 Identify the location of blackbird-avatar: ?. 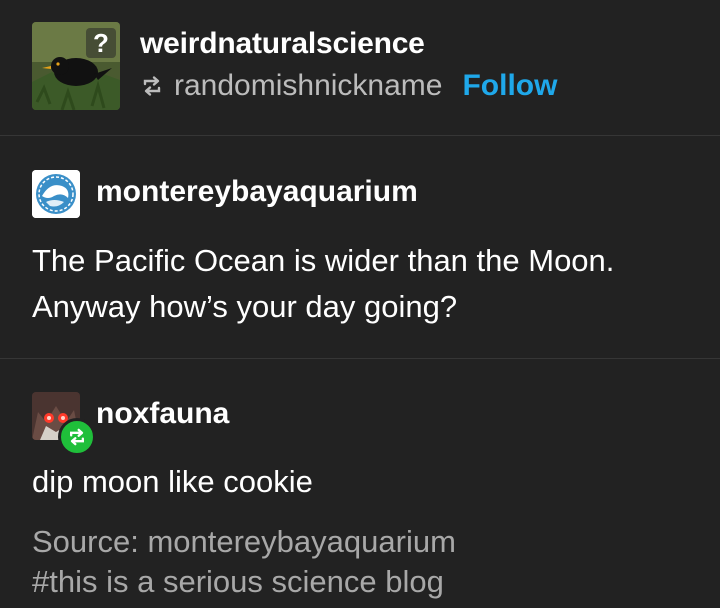
(76, 66).